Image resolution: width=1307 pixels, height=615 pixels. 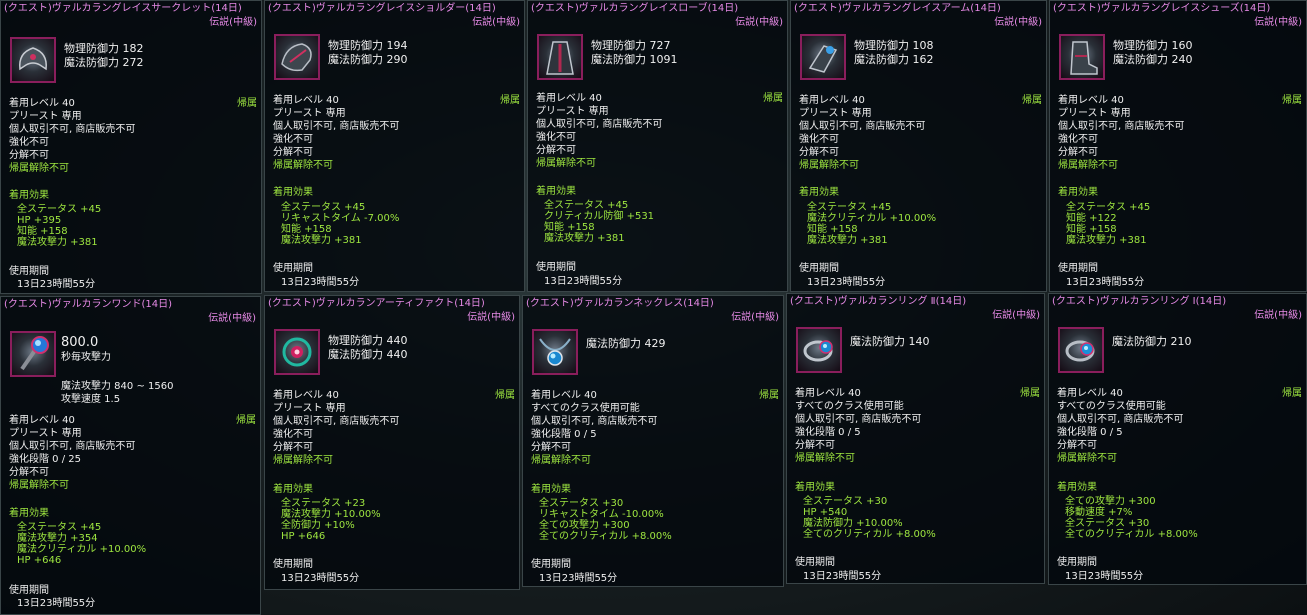 I want to click on effect-line: リキャストタイム -10.00%, so click(x=601, y=514).